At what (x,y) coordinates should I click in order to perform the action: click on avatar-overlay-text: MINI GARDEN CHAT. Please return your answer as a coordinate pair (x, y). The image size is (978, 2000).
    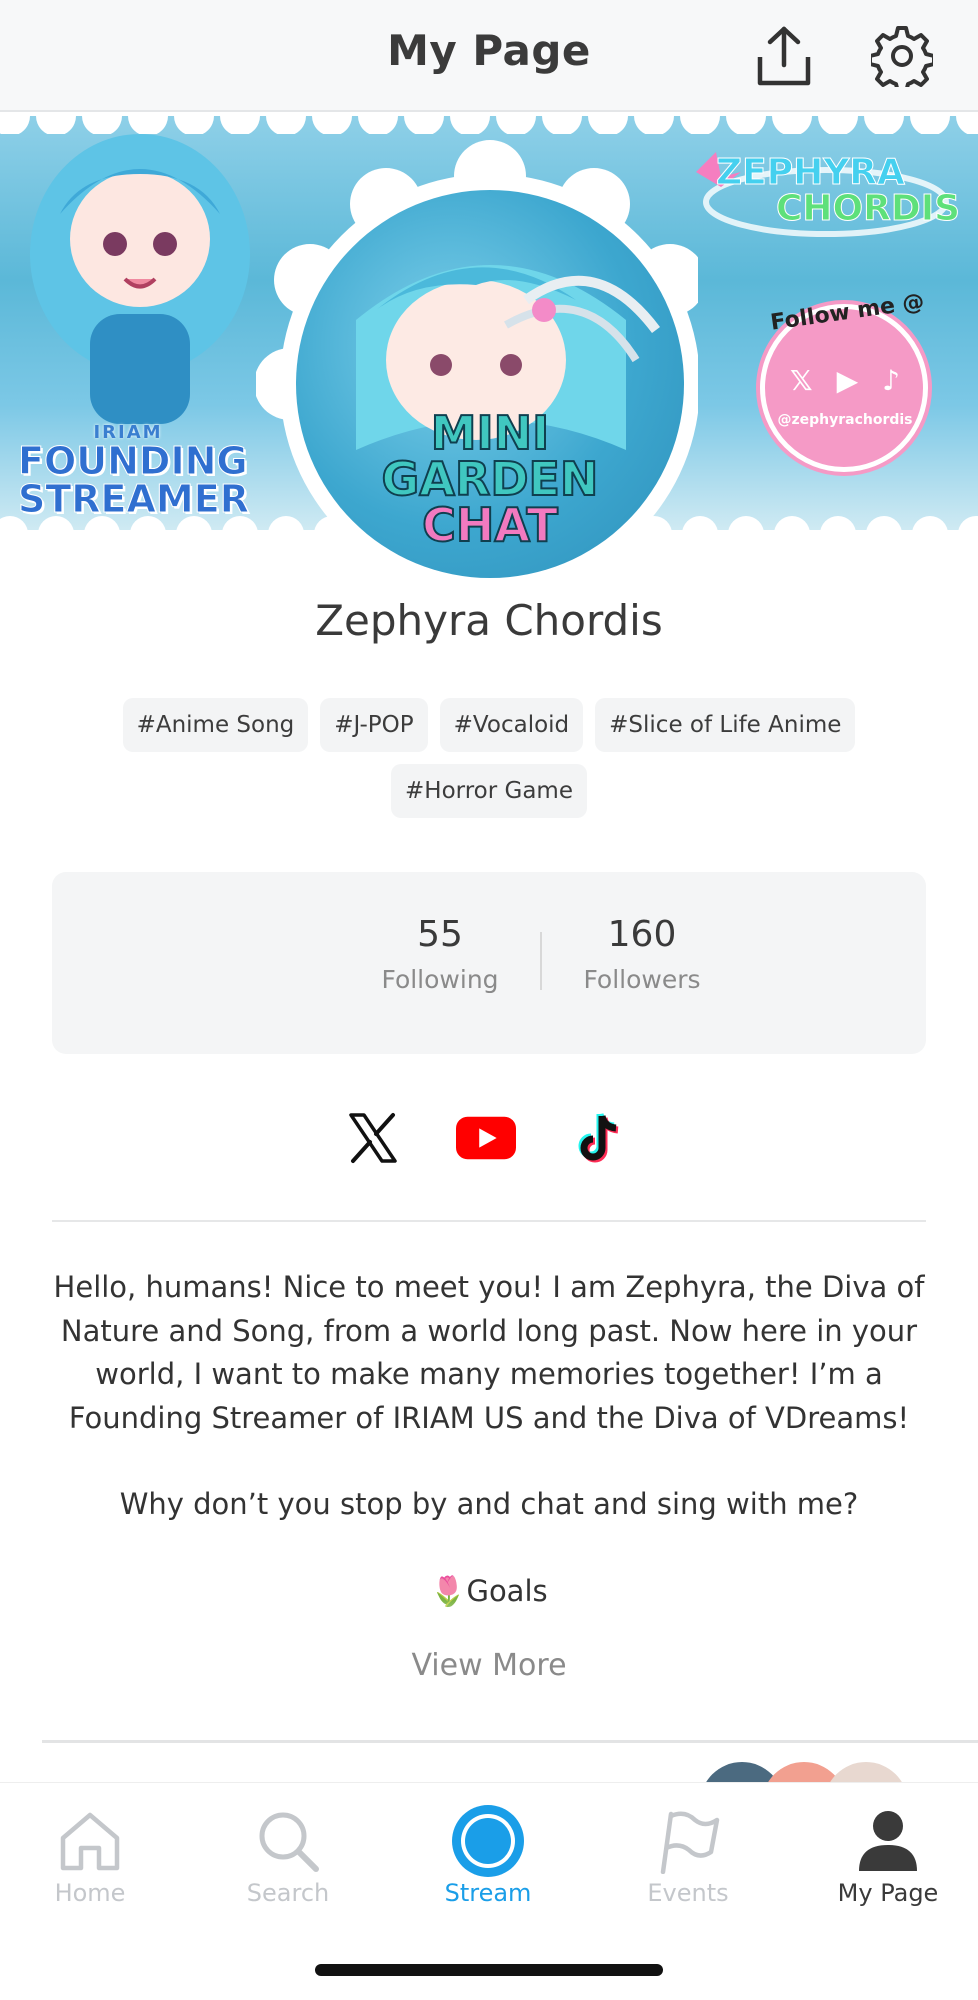
    Looking at the image, I should click on (490, 479).